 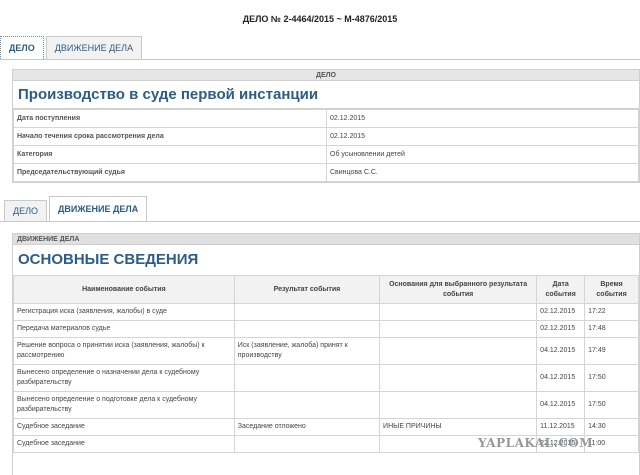 I want to click on column-header: Время события, so click(x=611, y=289).